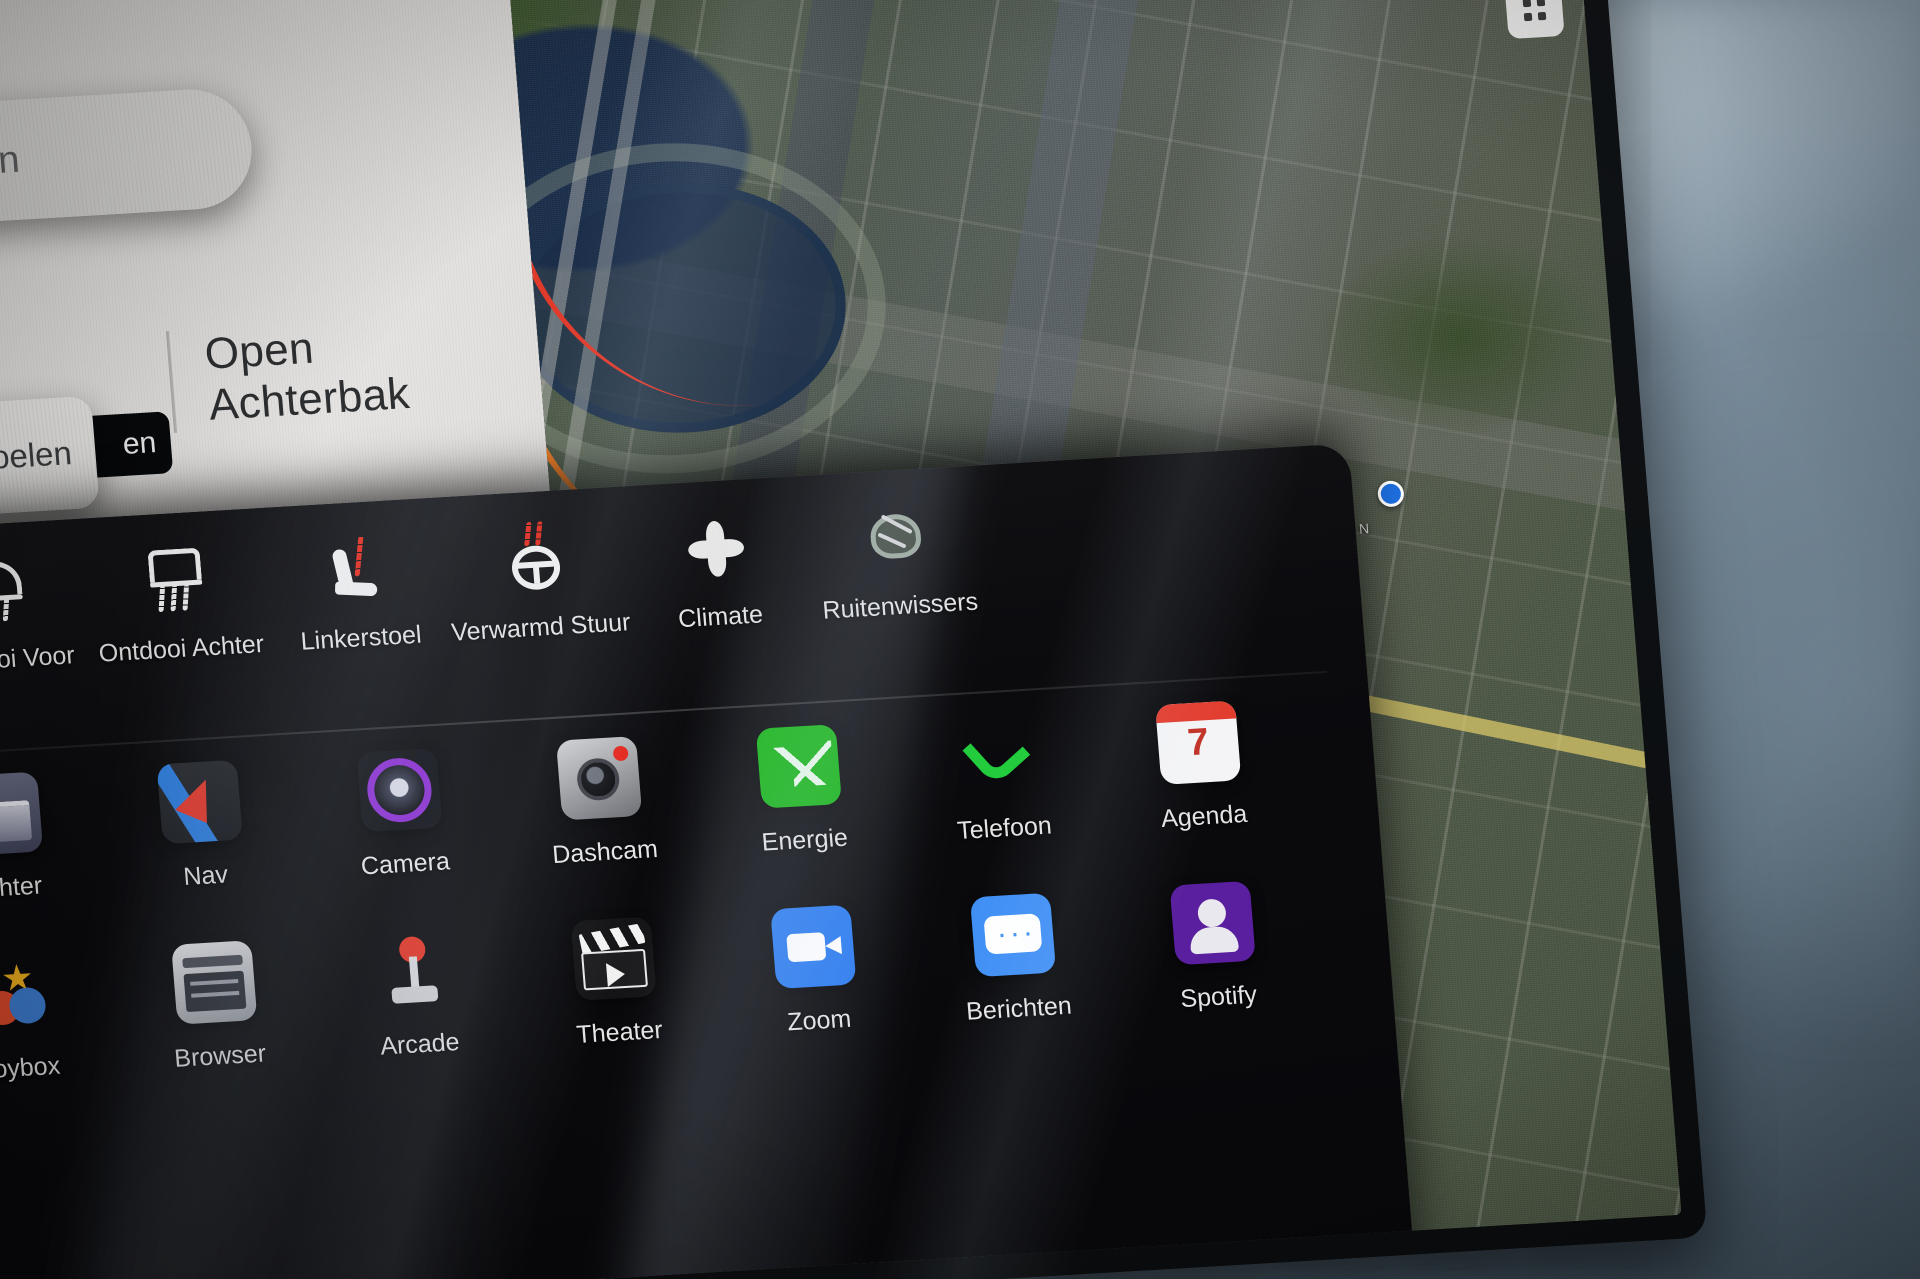  I want to click on open-trunk-control: Open Achterbak, so click(288, 375).